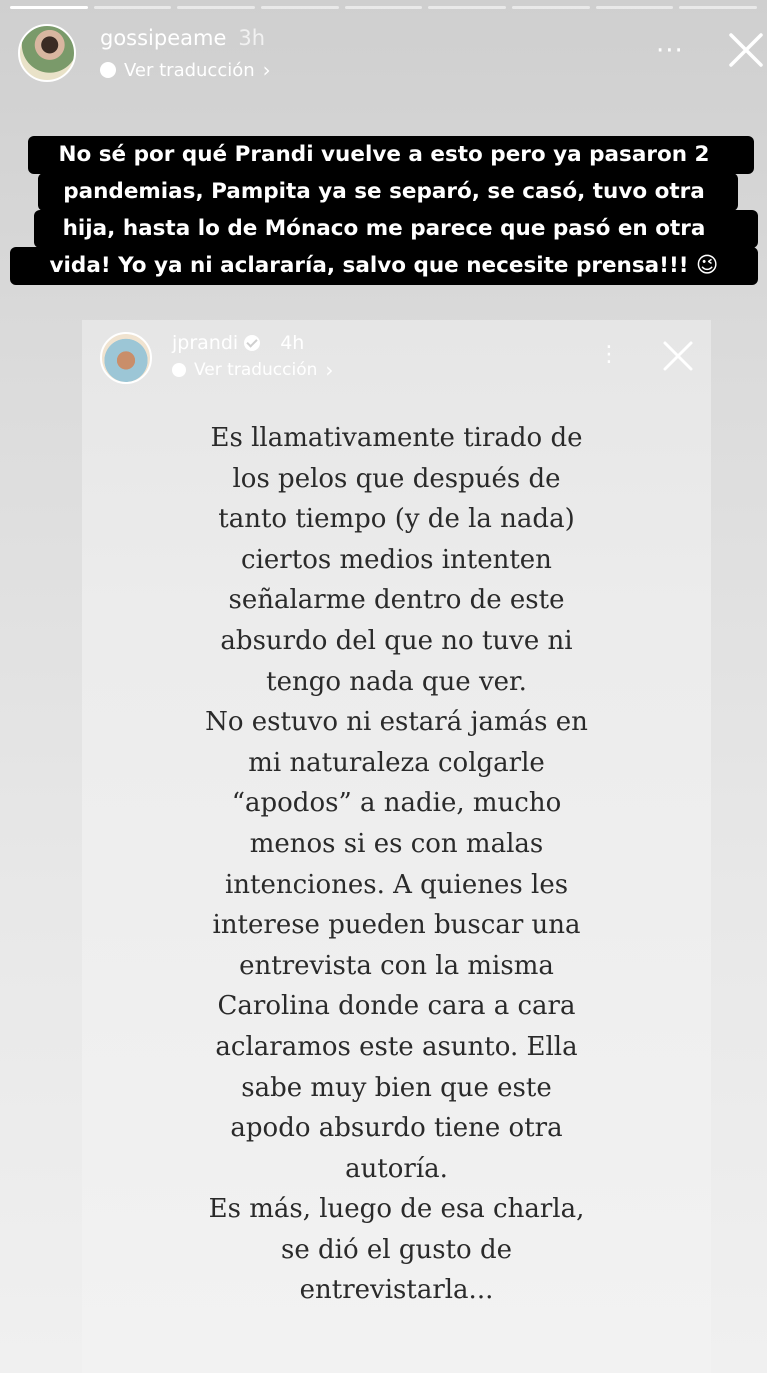 The width and height of the screenshot is (767, 1373). I want to click on statement-line: No estuvo ni estará jamás en, so click(396, 722).